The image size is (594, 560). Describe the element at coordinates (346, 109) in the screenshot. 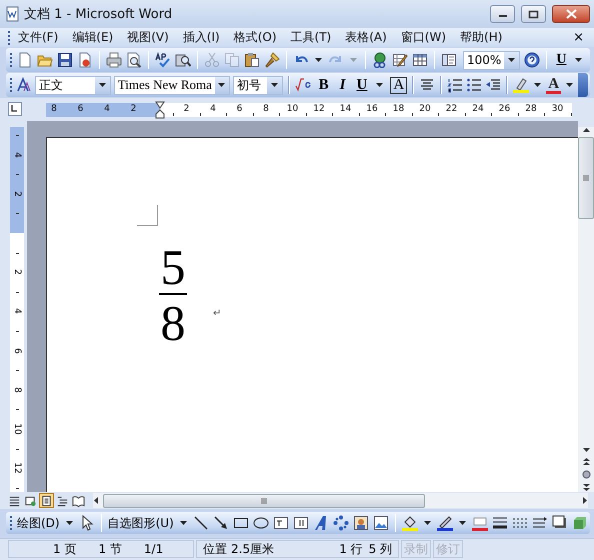

I see `ruler-number: 14` at that location.